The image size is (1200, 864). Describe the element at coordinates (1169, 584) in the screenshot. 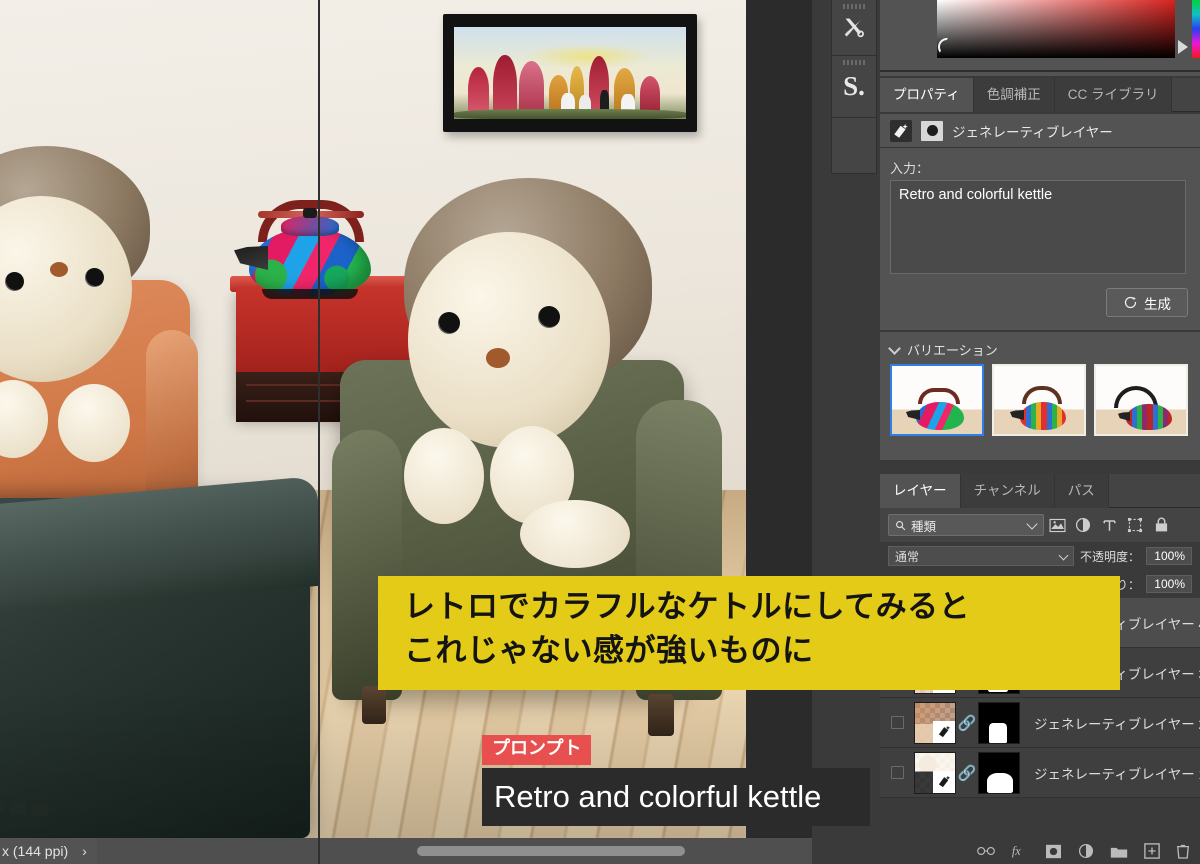

I see `fill-value: 100%` at that location.